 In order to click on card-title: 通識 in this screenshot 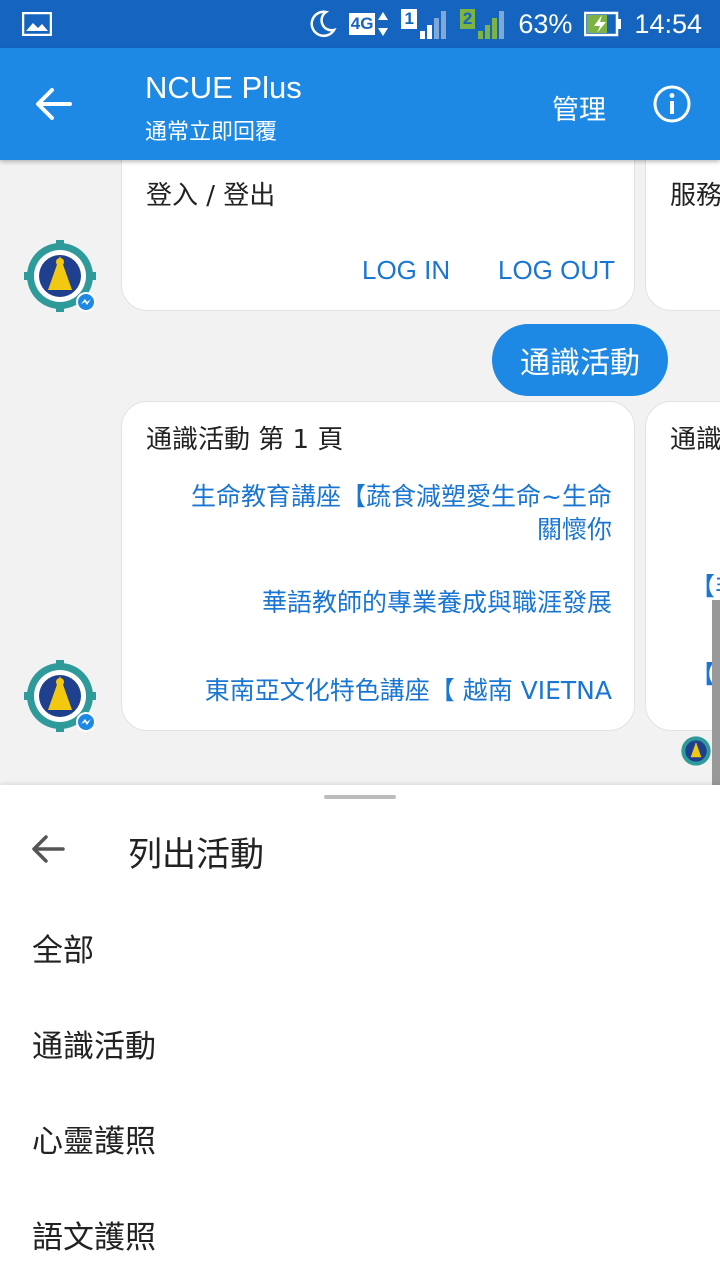, I will do `click(695, 440)`.